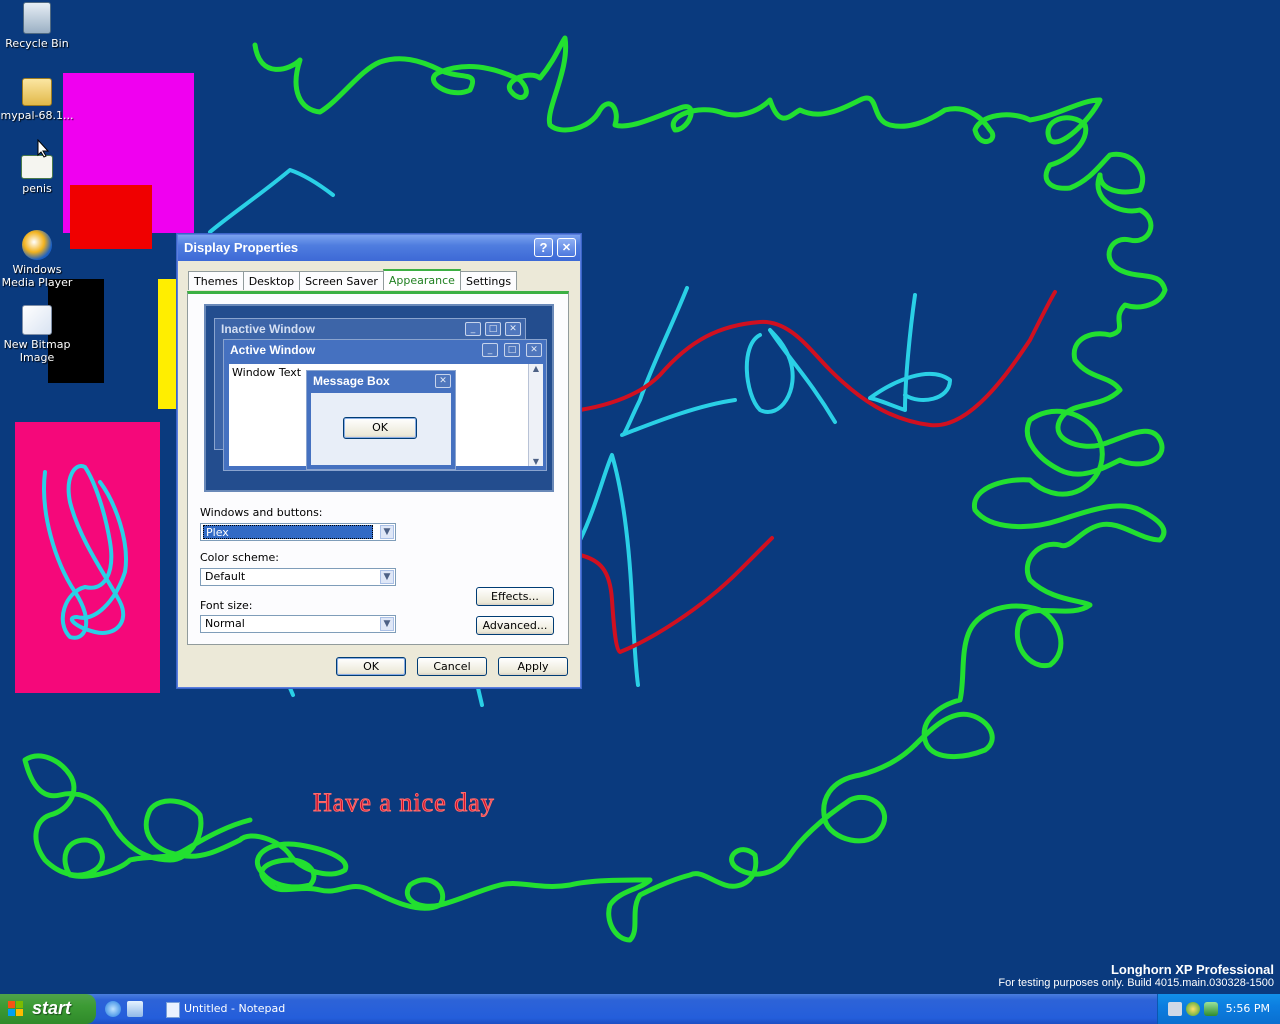 This screenshot has height=1024, width=1280. I want to click on tab-settings: Settings, so click(488, 280).